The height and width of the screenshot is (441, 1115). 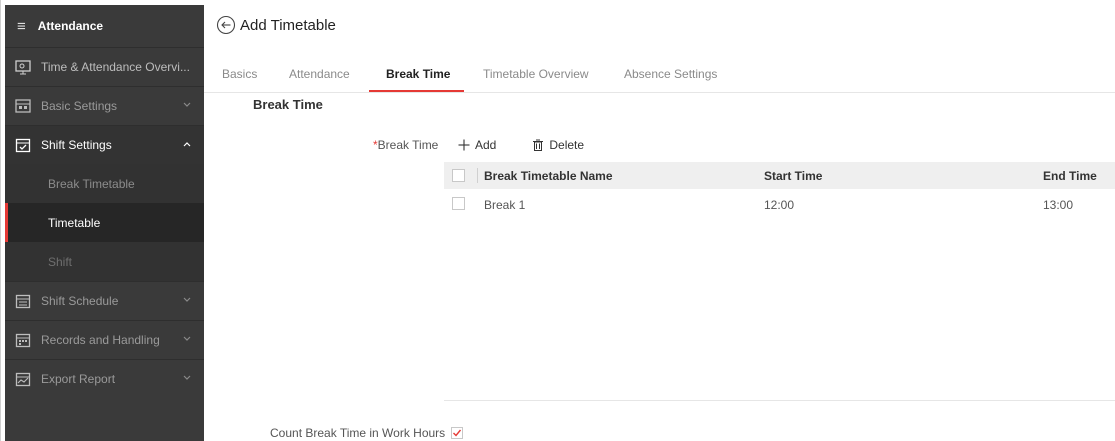 I want to click on sidebar-item-basic-settings: Basic Settings, so click(x=104, y=105).